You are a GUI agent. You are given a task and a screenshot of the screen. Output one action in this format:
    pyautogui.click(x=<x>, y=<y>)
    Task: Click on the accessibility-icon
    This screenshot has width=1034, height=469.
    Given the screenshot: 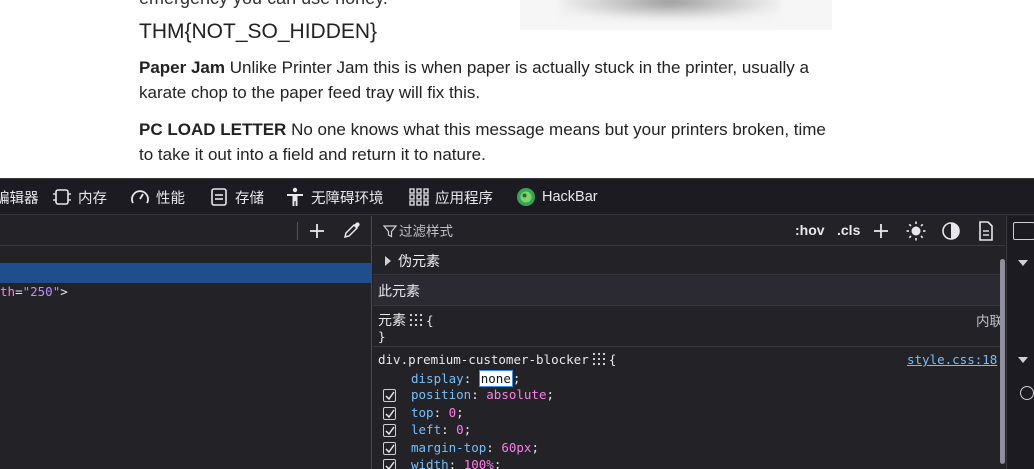 What is the action you would take?
    pyautogui.click(x=295, y=197)
    